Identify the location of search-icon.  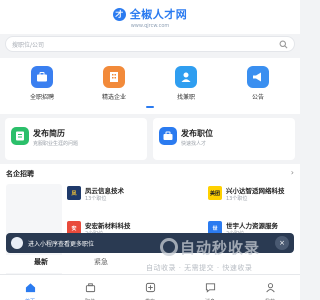
(283, 44).